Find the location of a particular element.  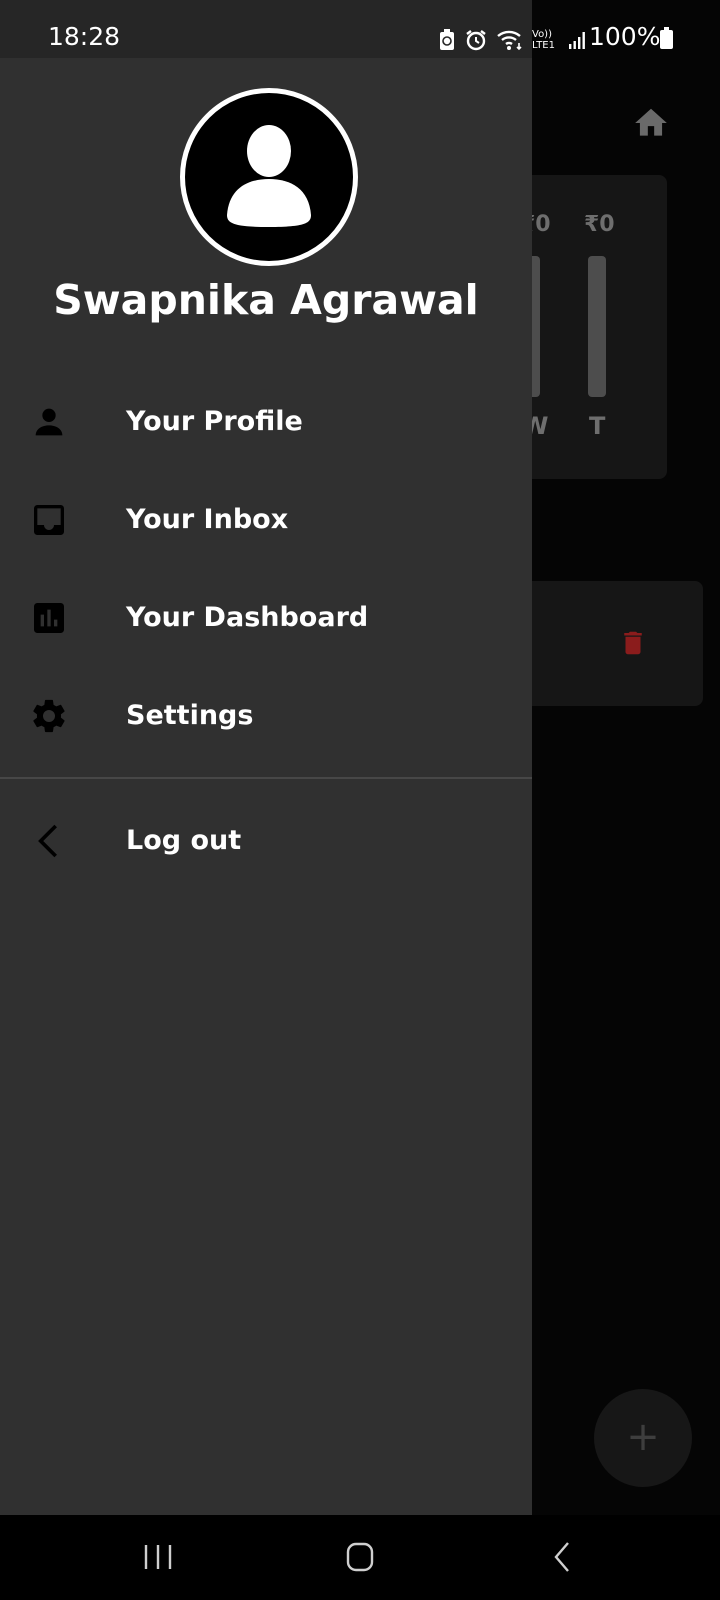

add-button: + is located at coordinates (643, 1438).